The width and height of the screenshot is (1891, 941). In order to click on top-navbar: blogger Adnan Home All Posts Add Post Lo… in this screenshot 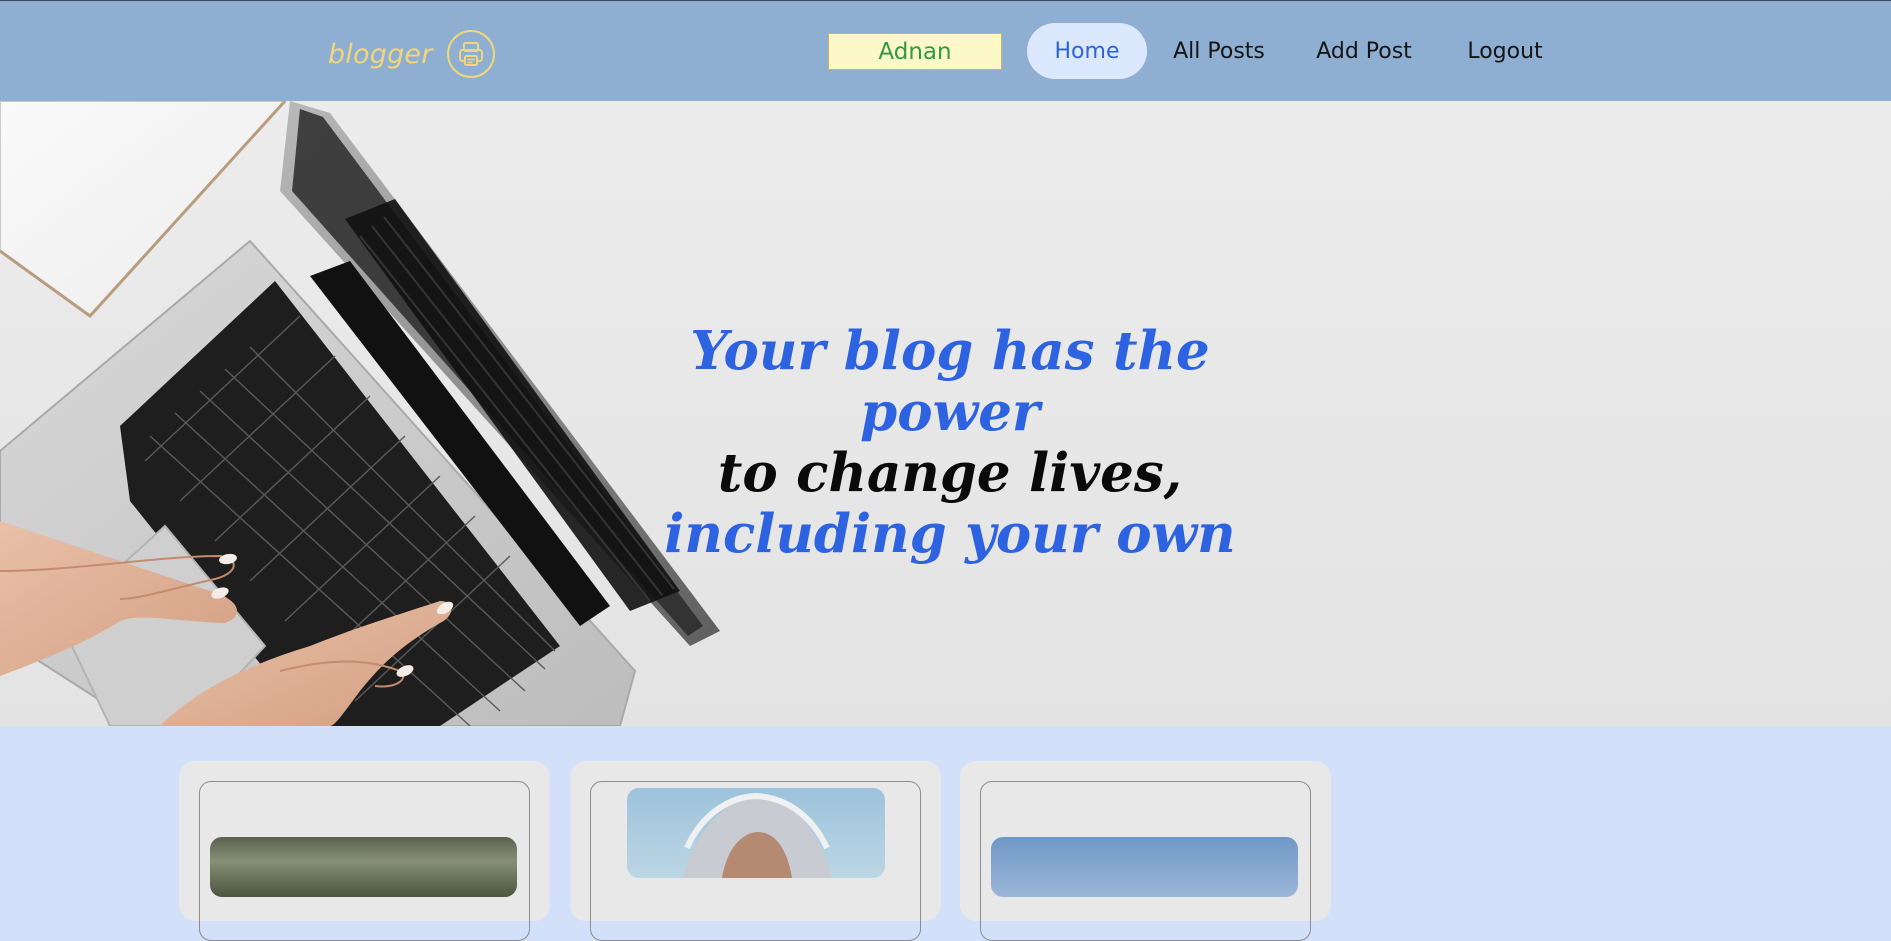, I will do `click(945, 50)`.